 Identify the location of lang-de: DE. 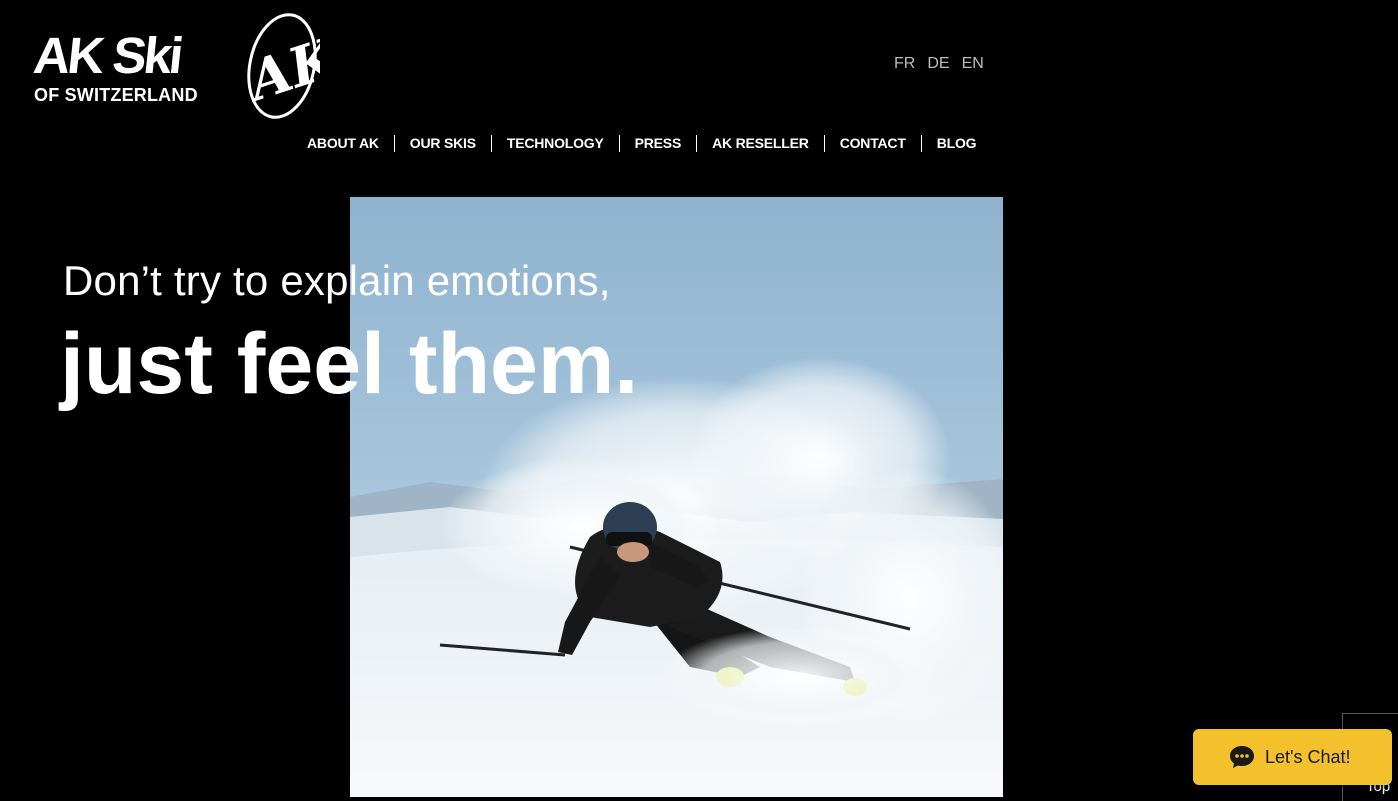
(938, 64).